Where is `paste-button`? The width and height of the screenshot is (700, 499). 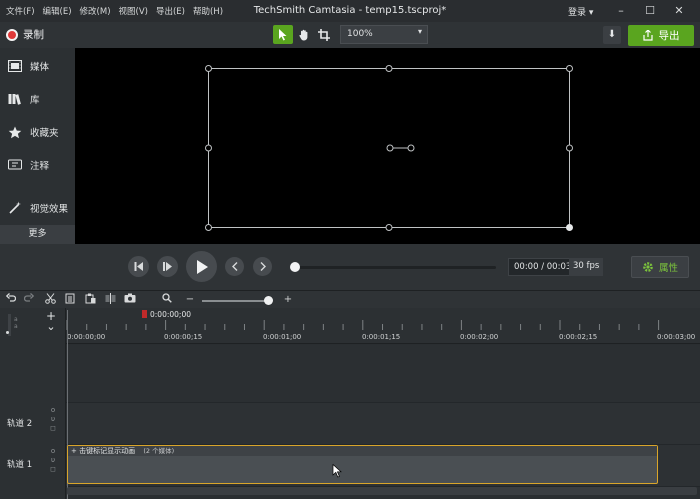
paste-button is located at coordinates (90, 300).